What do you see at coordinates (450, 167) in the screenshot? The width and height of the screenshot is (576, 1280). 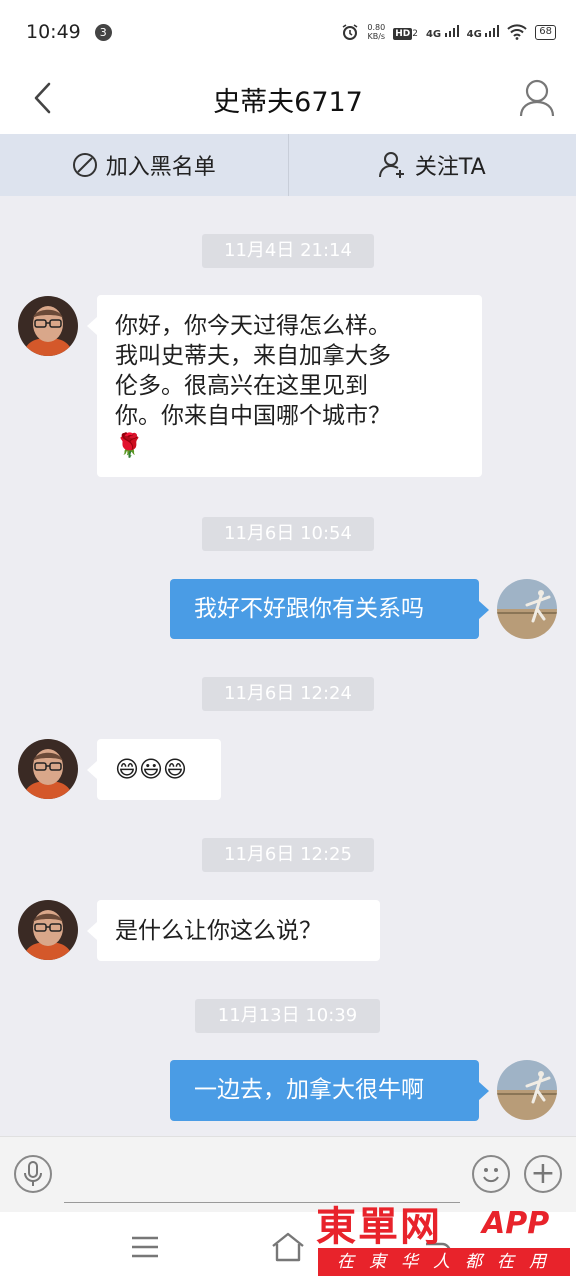 I see `follow-label: 关注TA` at bounding box center [450, 167].